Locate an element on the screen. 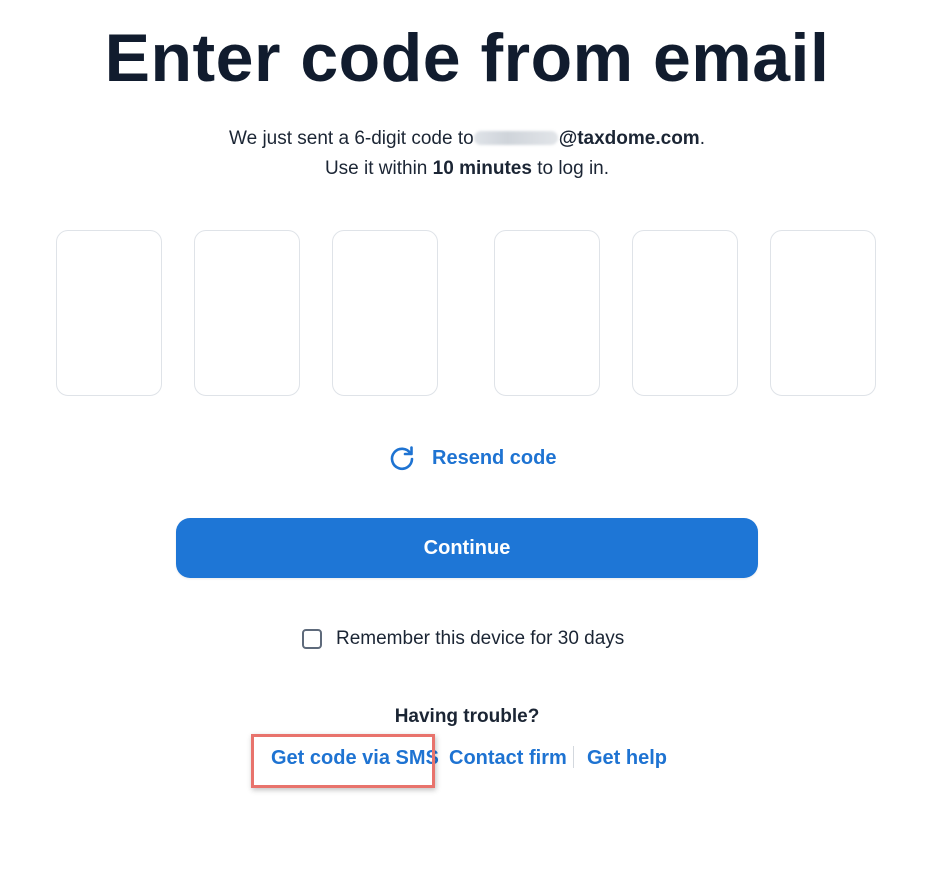 This screenshot has width=934, height=871. continue-button: Continue is located at coordinates (467, 548).